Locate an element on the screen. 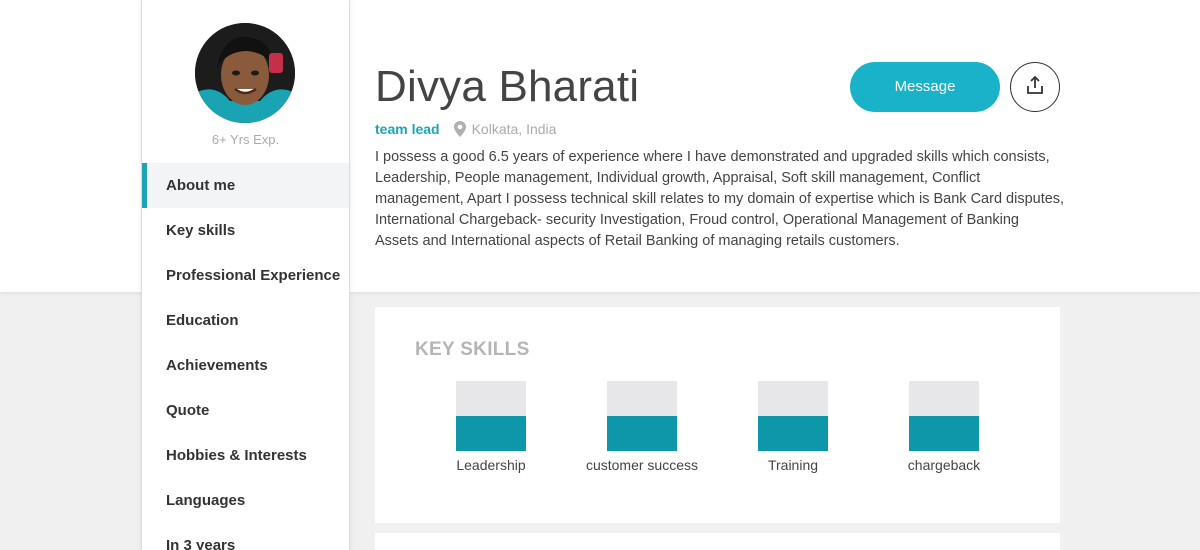 This screenshot has height=550, width=1200. sidebar-item-hobbies-and-interests: Hobbies & Interests is located at coordinates (245, 455).